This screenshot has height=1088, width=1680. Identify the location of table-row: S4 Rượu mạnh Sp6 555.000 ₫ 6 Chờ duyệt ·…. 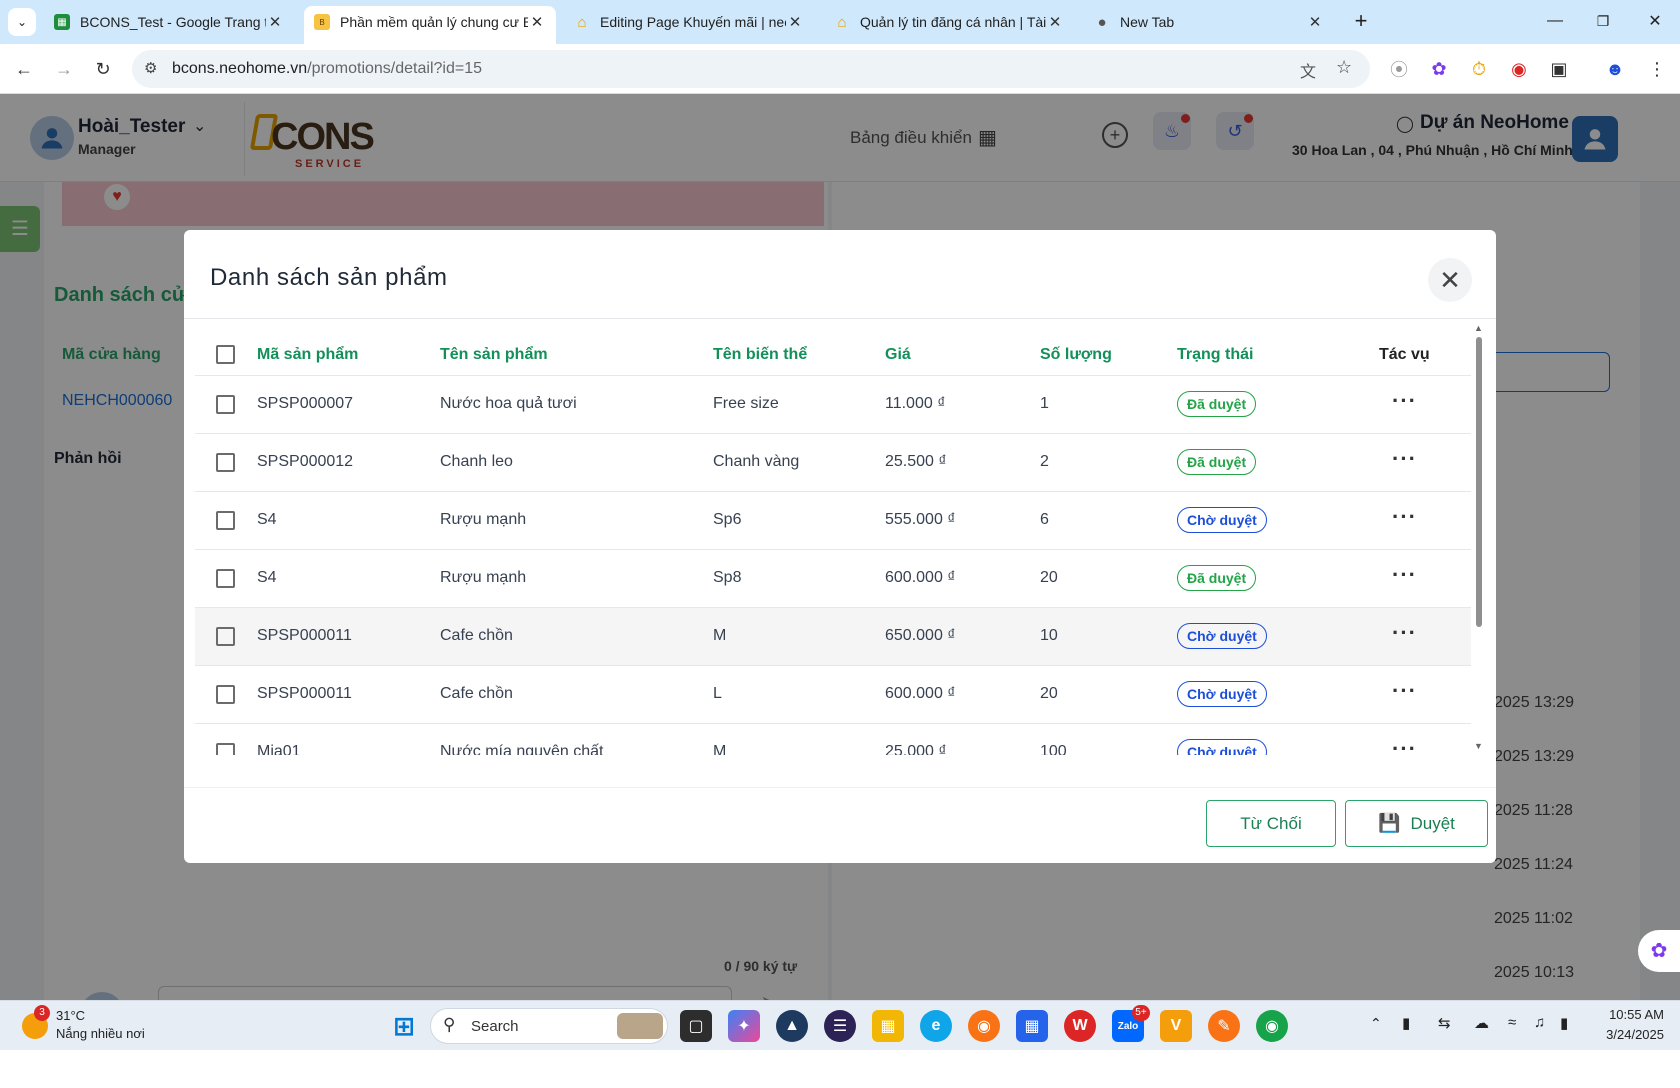
(833, 520).